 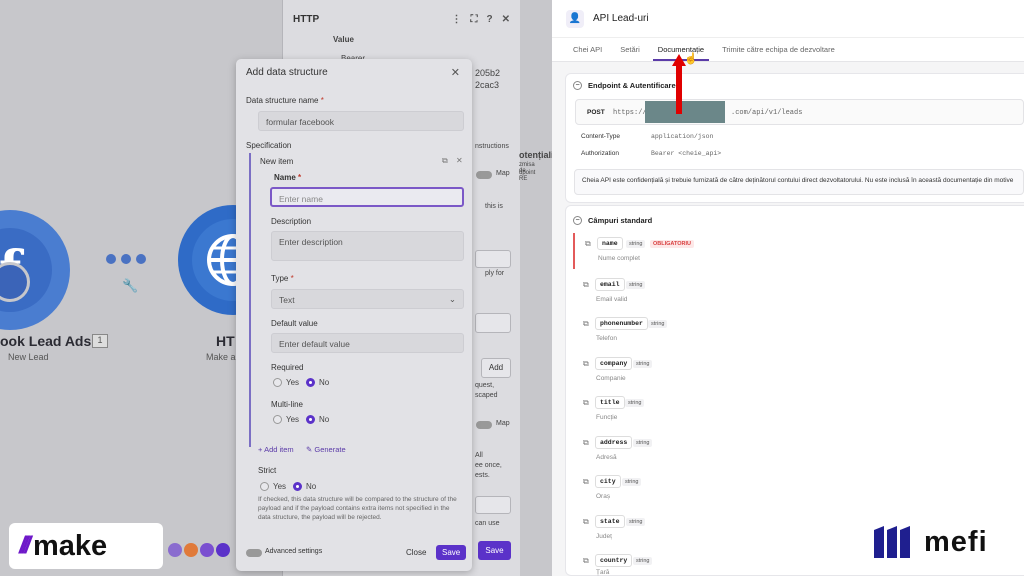 I want to click on generate-link: ✎ Generate, so click(x=326, y=449).